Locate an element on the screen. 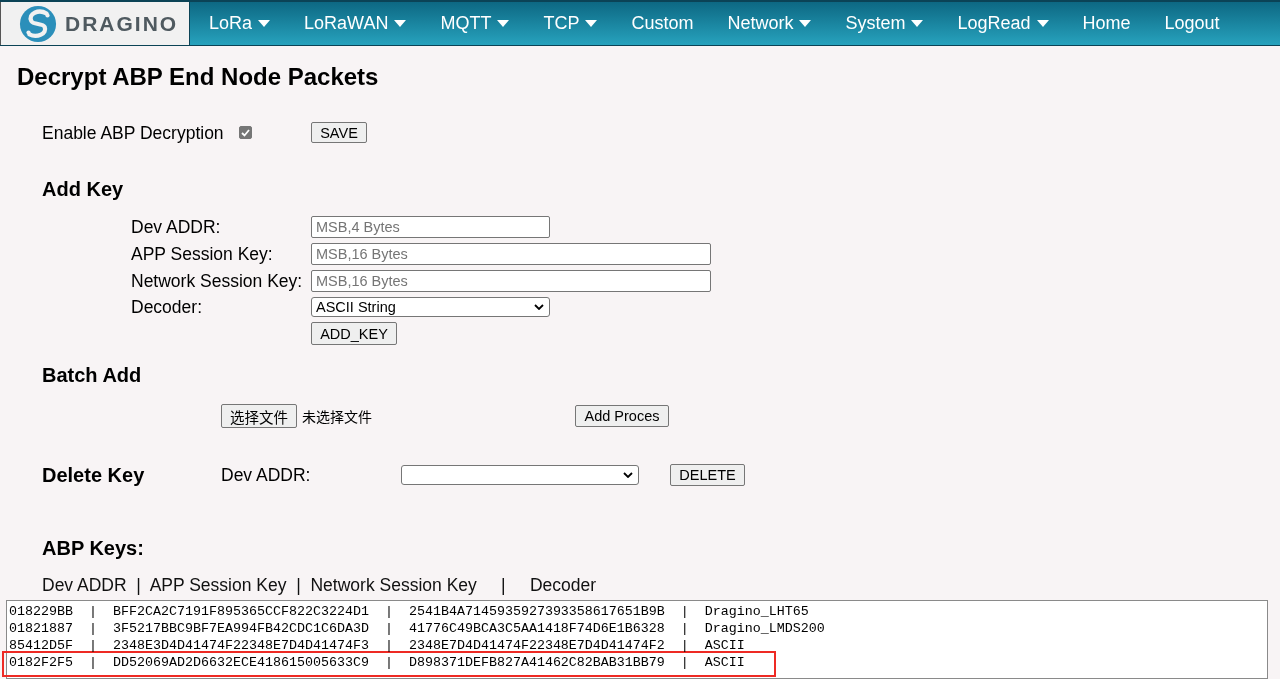 The image size is (1280, 679). nav-item: LoRa is located at coordinates (240, 23).